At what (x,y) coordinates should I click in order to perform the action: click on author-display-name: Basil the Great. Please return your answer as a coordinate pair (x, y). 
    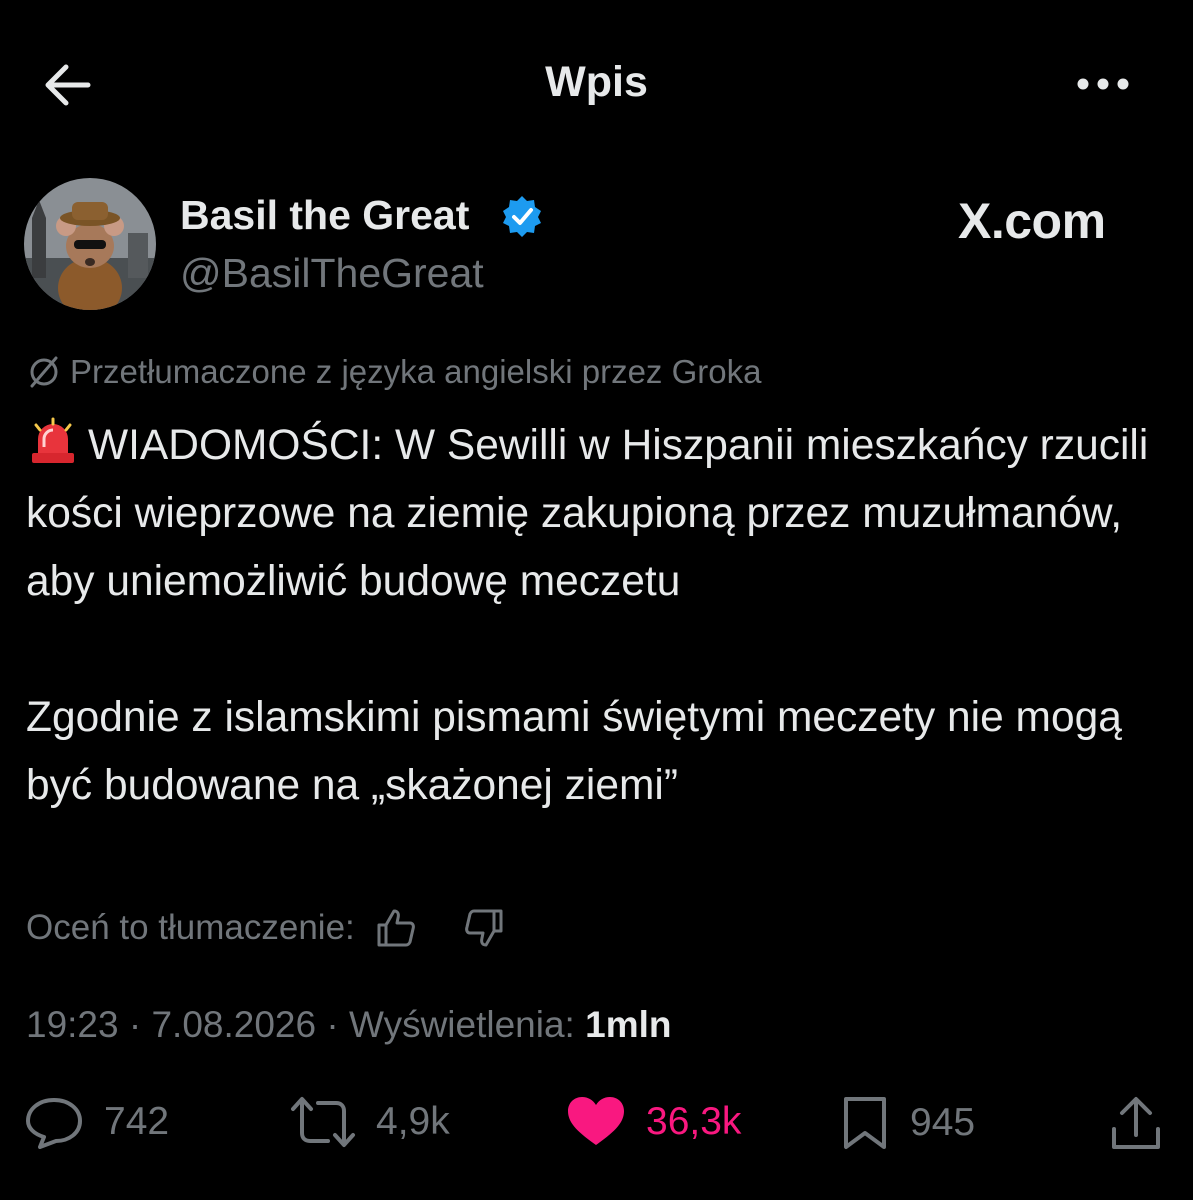
    Looking at the image, I should click on (324, 215).